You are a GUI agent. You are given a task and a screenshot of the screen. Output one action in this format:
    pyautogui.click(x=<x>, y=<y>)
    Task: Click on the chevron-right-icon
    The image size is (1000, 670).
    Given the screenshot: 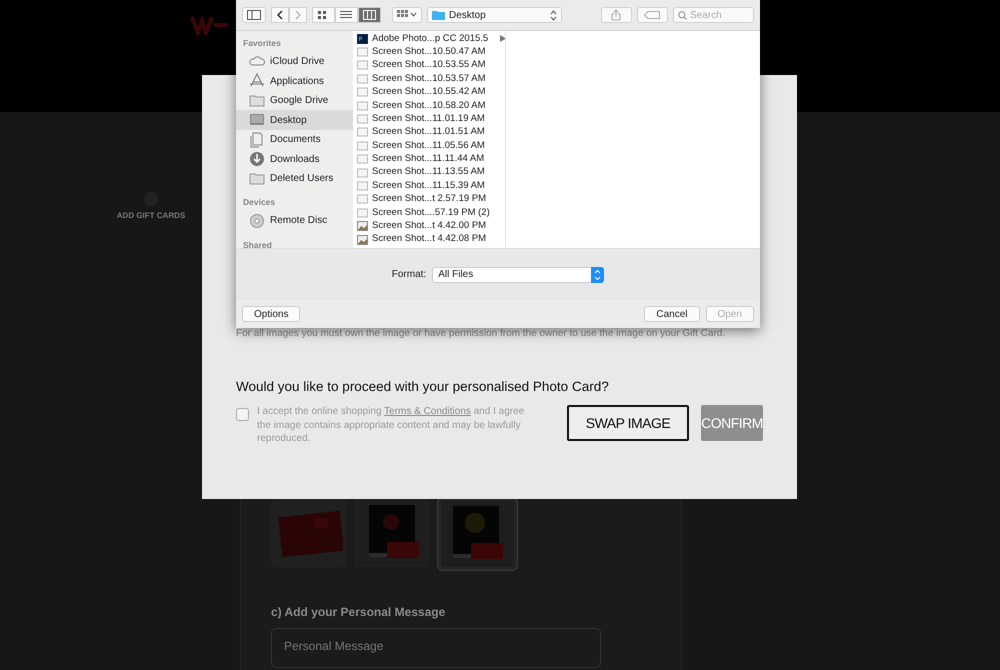 What is the action you would take?
    pyautogui.click(x=298, y=15)
    